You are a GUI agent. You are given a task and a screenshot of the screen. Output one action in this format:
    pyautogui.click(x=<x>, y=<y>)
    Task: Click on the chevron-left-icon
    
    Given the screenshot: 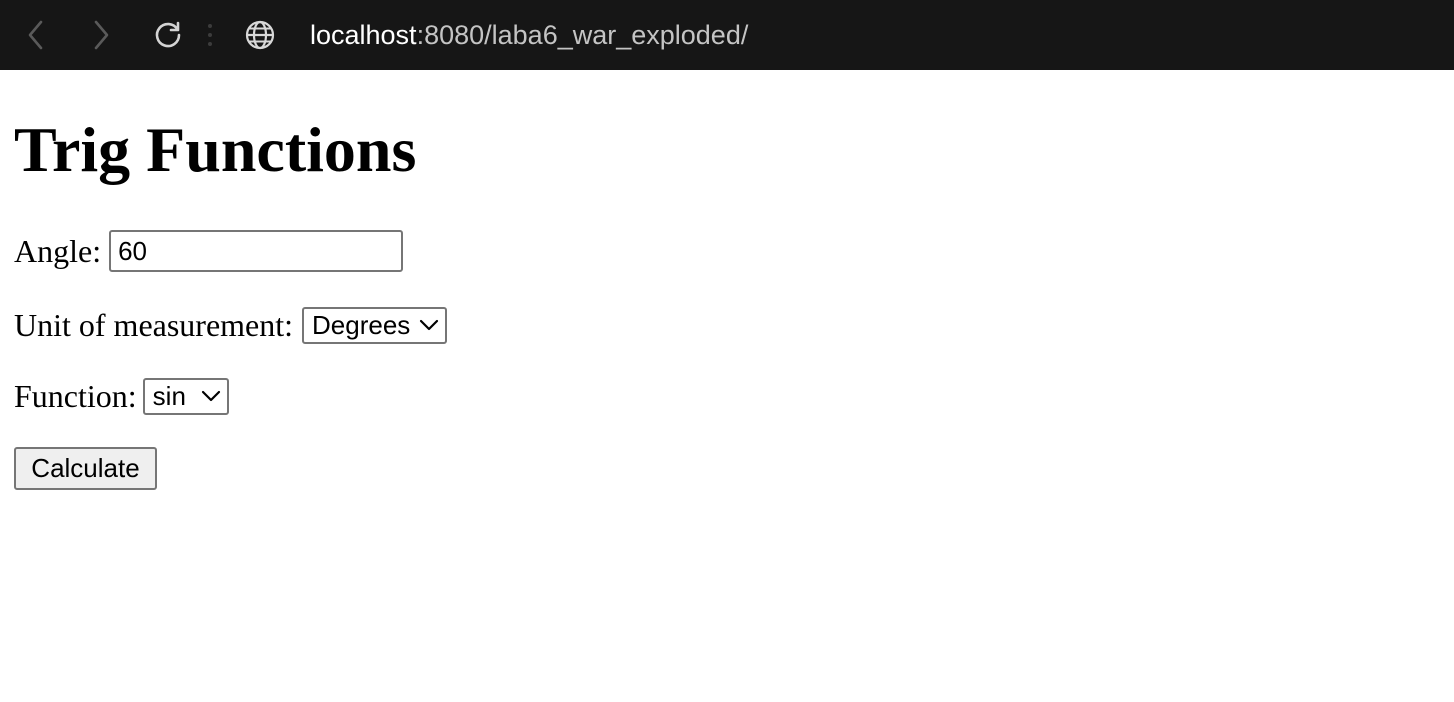 What is the action you would take?
    pyautogui.click(x=35, y=35)
    